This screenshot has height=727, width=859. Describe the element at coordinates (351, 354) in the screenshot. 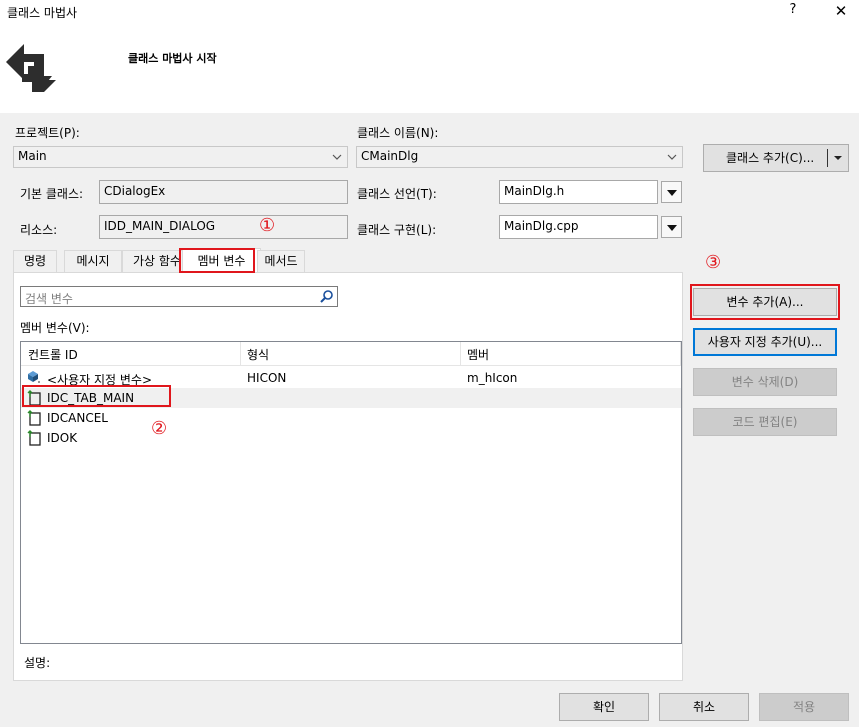

I see `list-header: 컨트롤 ID 형식 멤버` at that location.